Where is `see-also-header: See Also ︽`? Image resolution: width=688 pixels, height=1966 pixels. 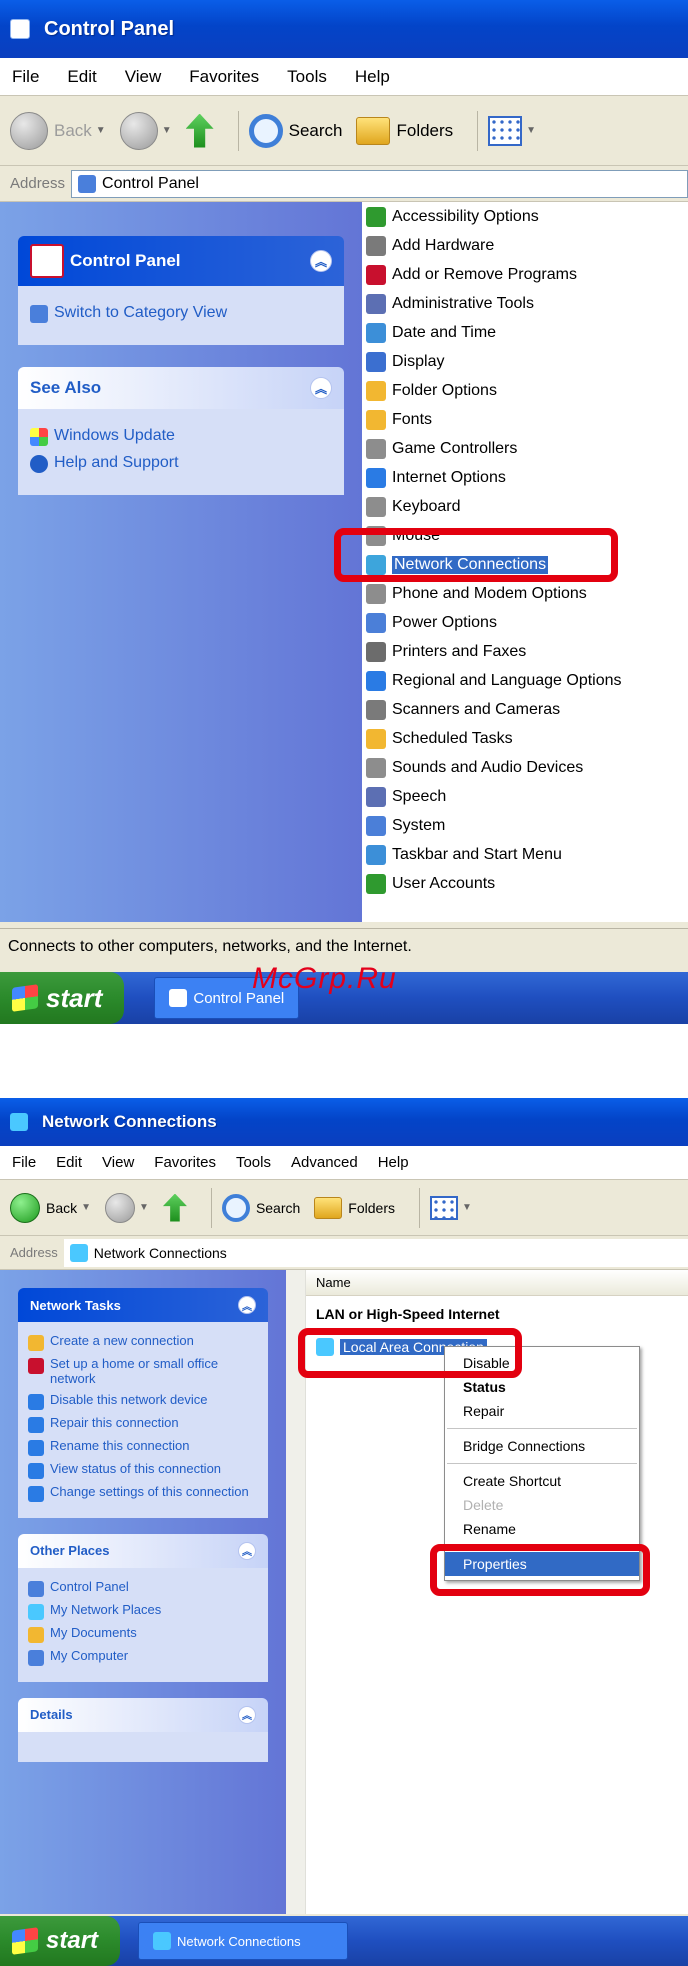
see-also-header: See Also ︽ is located at coordinates (181, 388).